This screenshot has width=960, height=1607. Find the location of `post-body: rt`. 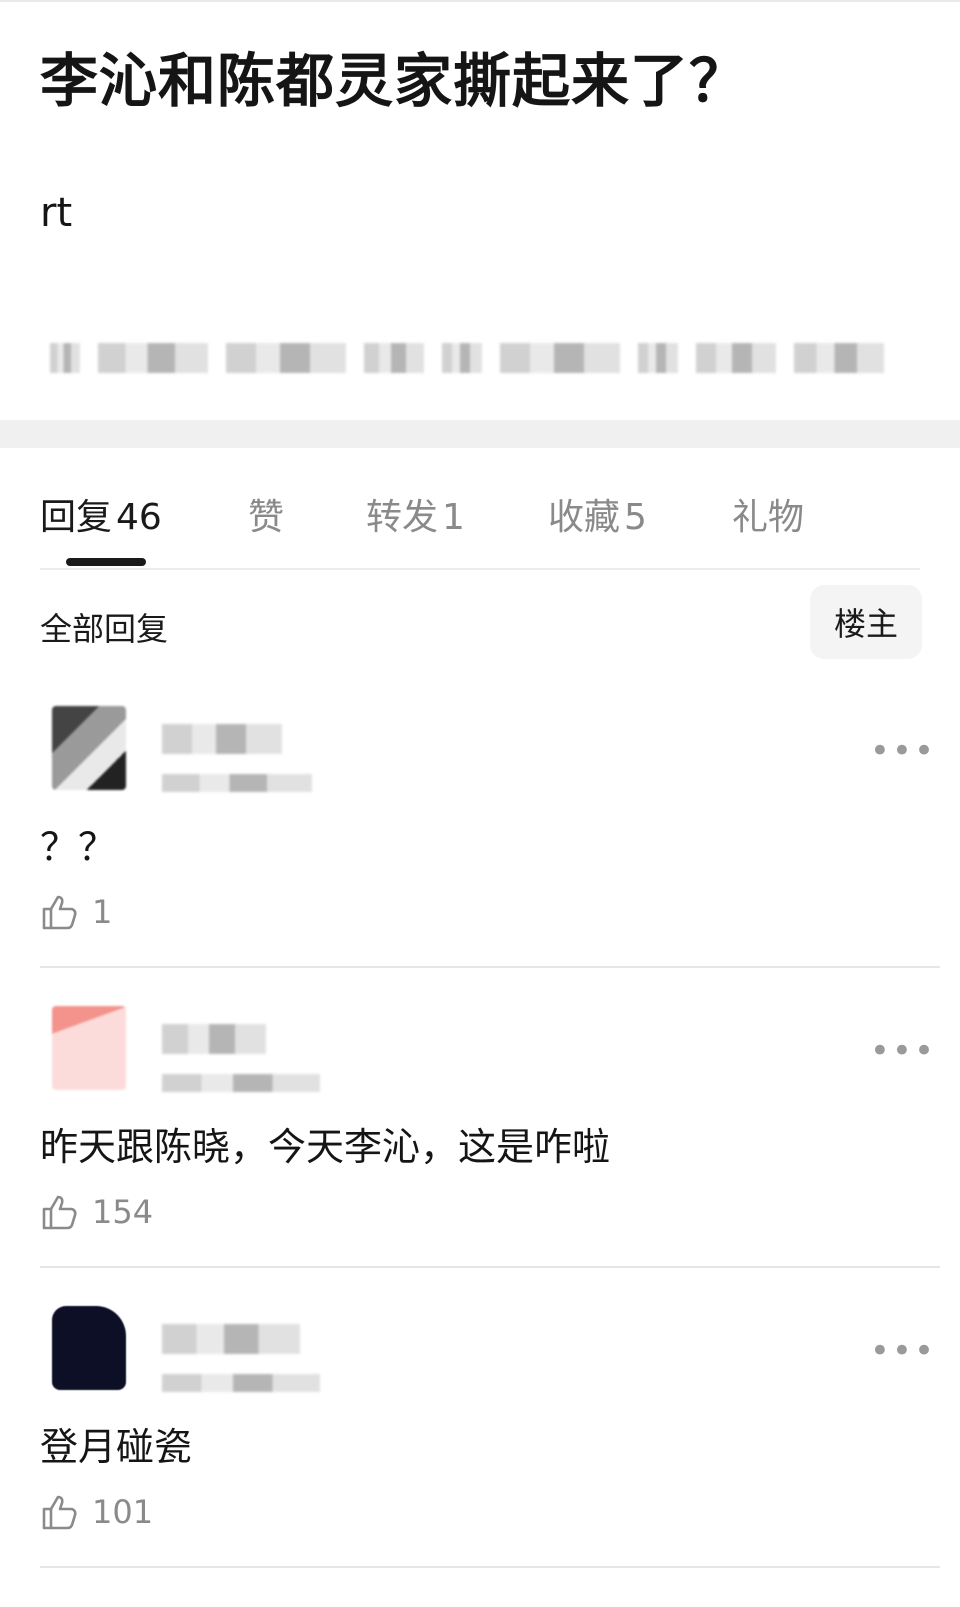

post-body: rt is located at coordinates (56, 213).